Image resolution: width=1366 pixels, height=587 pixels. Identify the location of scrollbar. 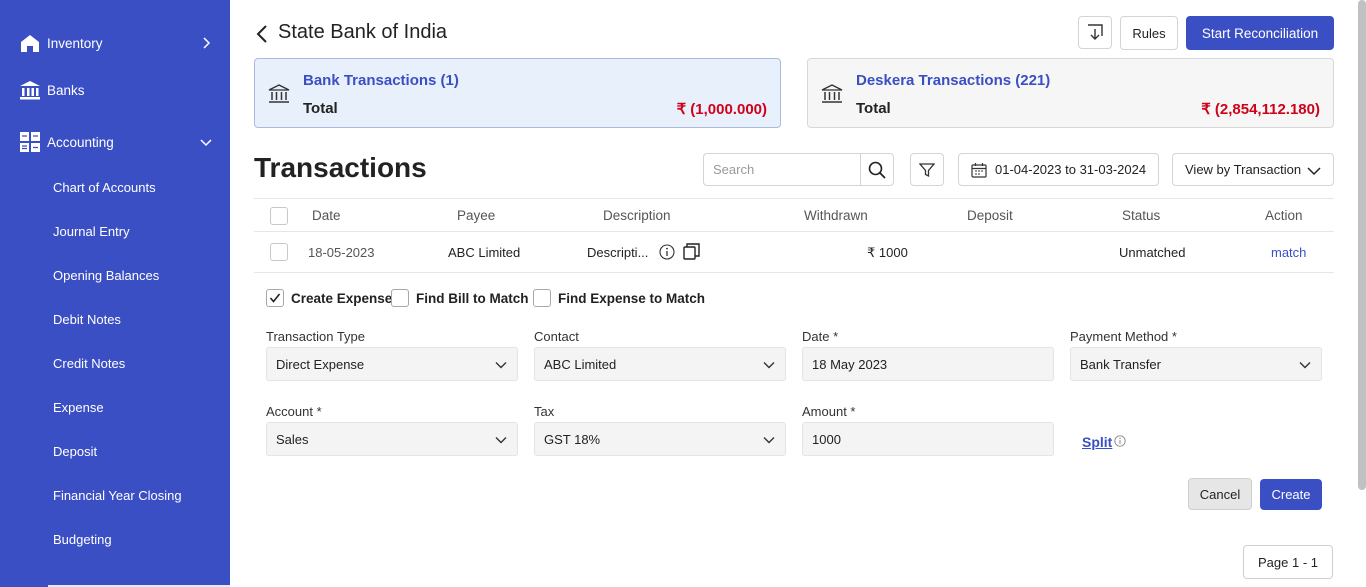
(1362, 245).